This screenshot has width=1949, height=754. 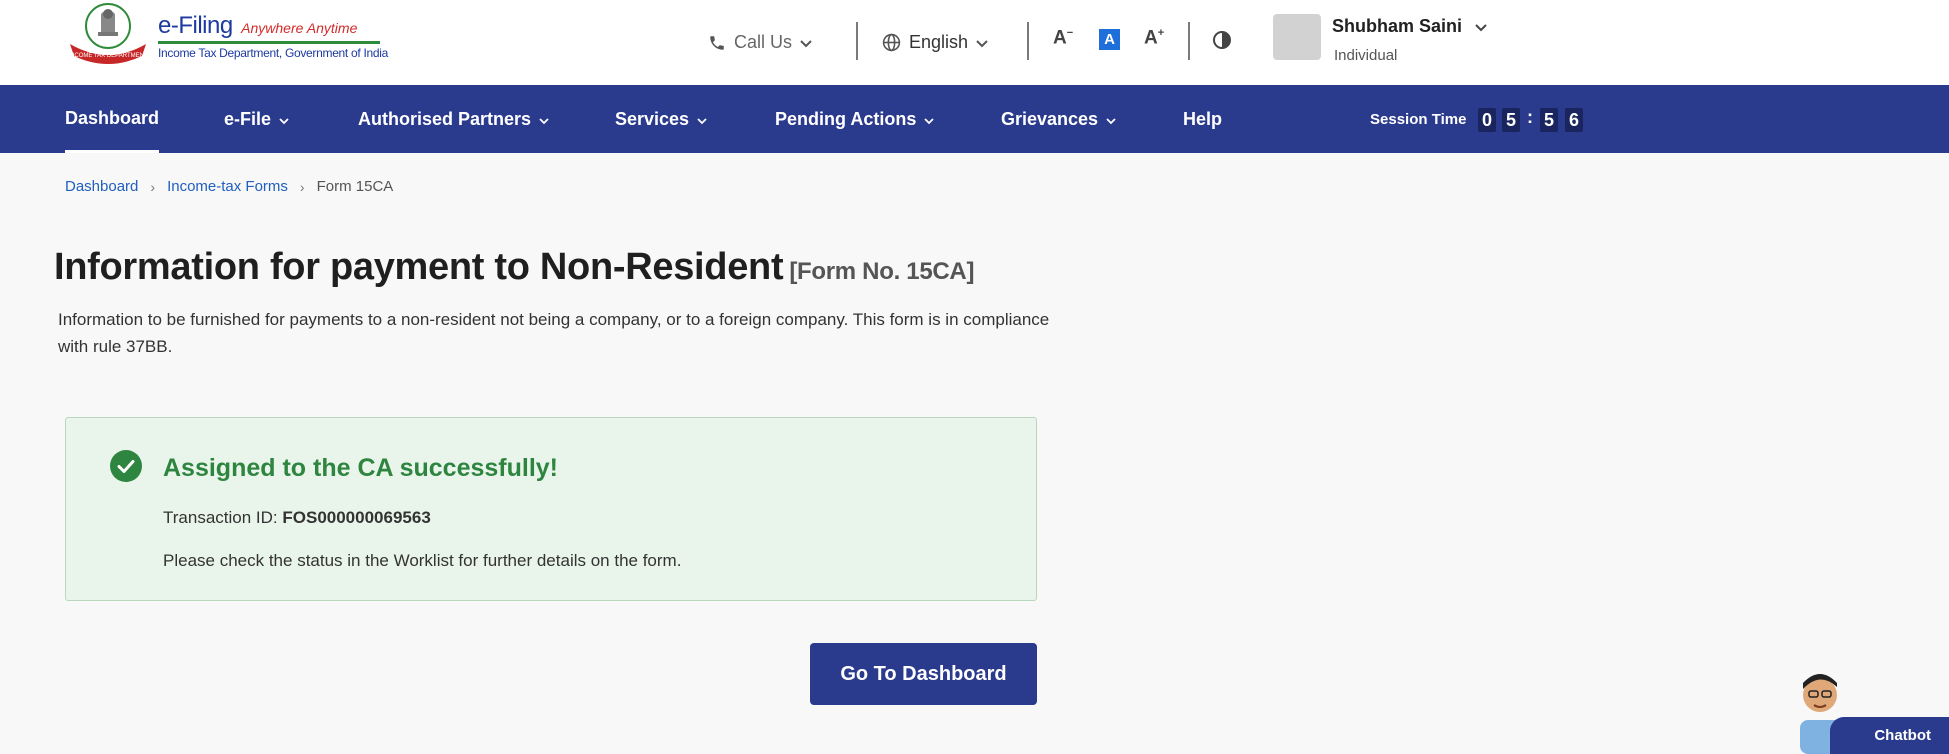 I want to click on brand-underline, so click(x=269, y=42).